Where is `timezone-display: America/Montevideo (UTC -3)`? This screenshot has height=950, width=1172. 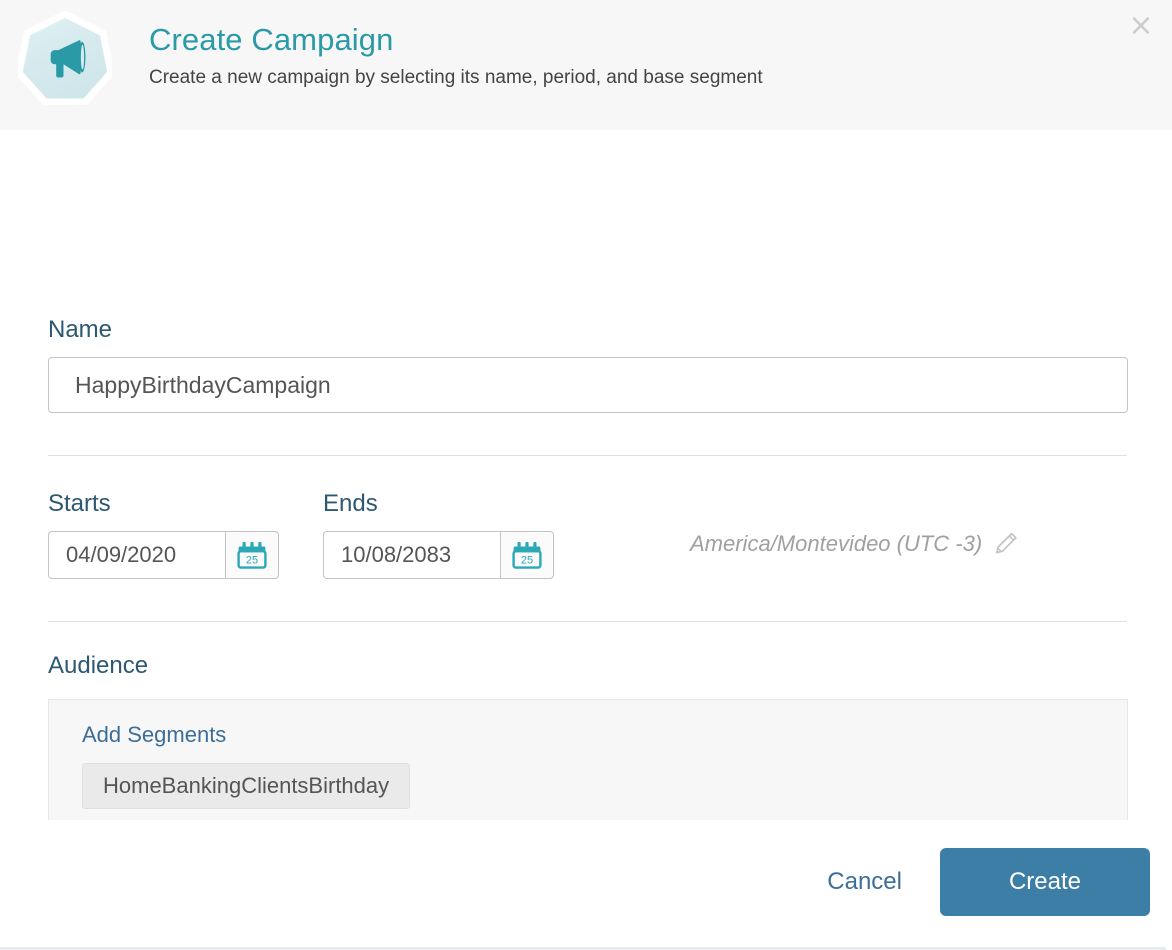 timezone-display: America/Montevideo (UTC -3) is located at coordinates (854, 544).